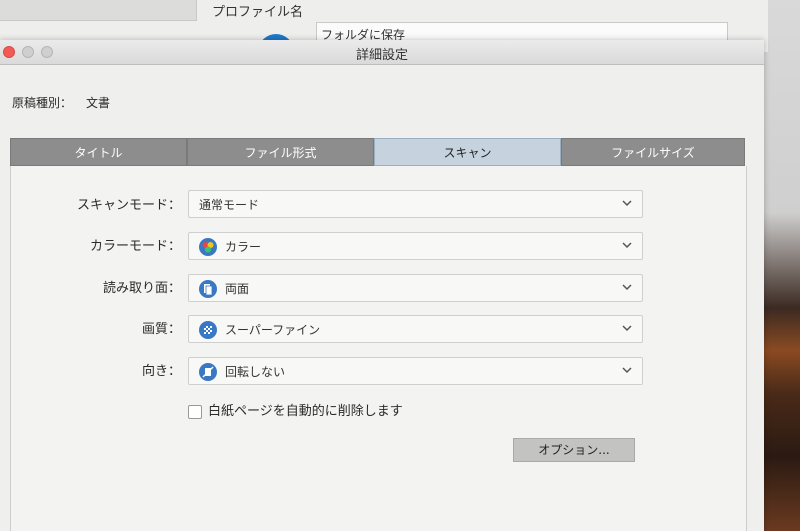 The height and width of the screenshot is (531, 800). Describe the element at coordinates (305, 411) in the screenshot. I see `blank-page-checkbox-label: 白紙ページを自動的に削除します` at that location.